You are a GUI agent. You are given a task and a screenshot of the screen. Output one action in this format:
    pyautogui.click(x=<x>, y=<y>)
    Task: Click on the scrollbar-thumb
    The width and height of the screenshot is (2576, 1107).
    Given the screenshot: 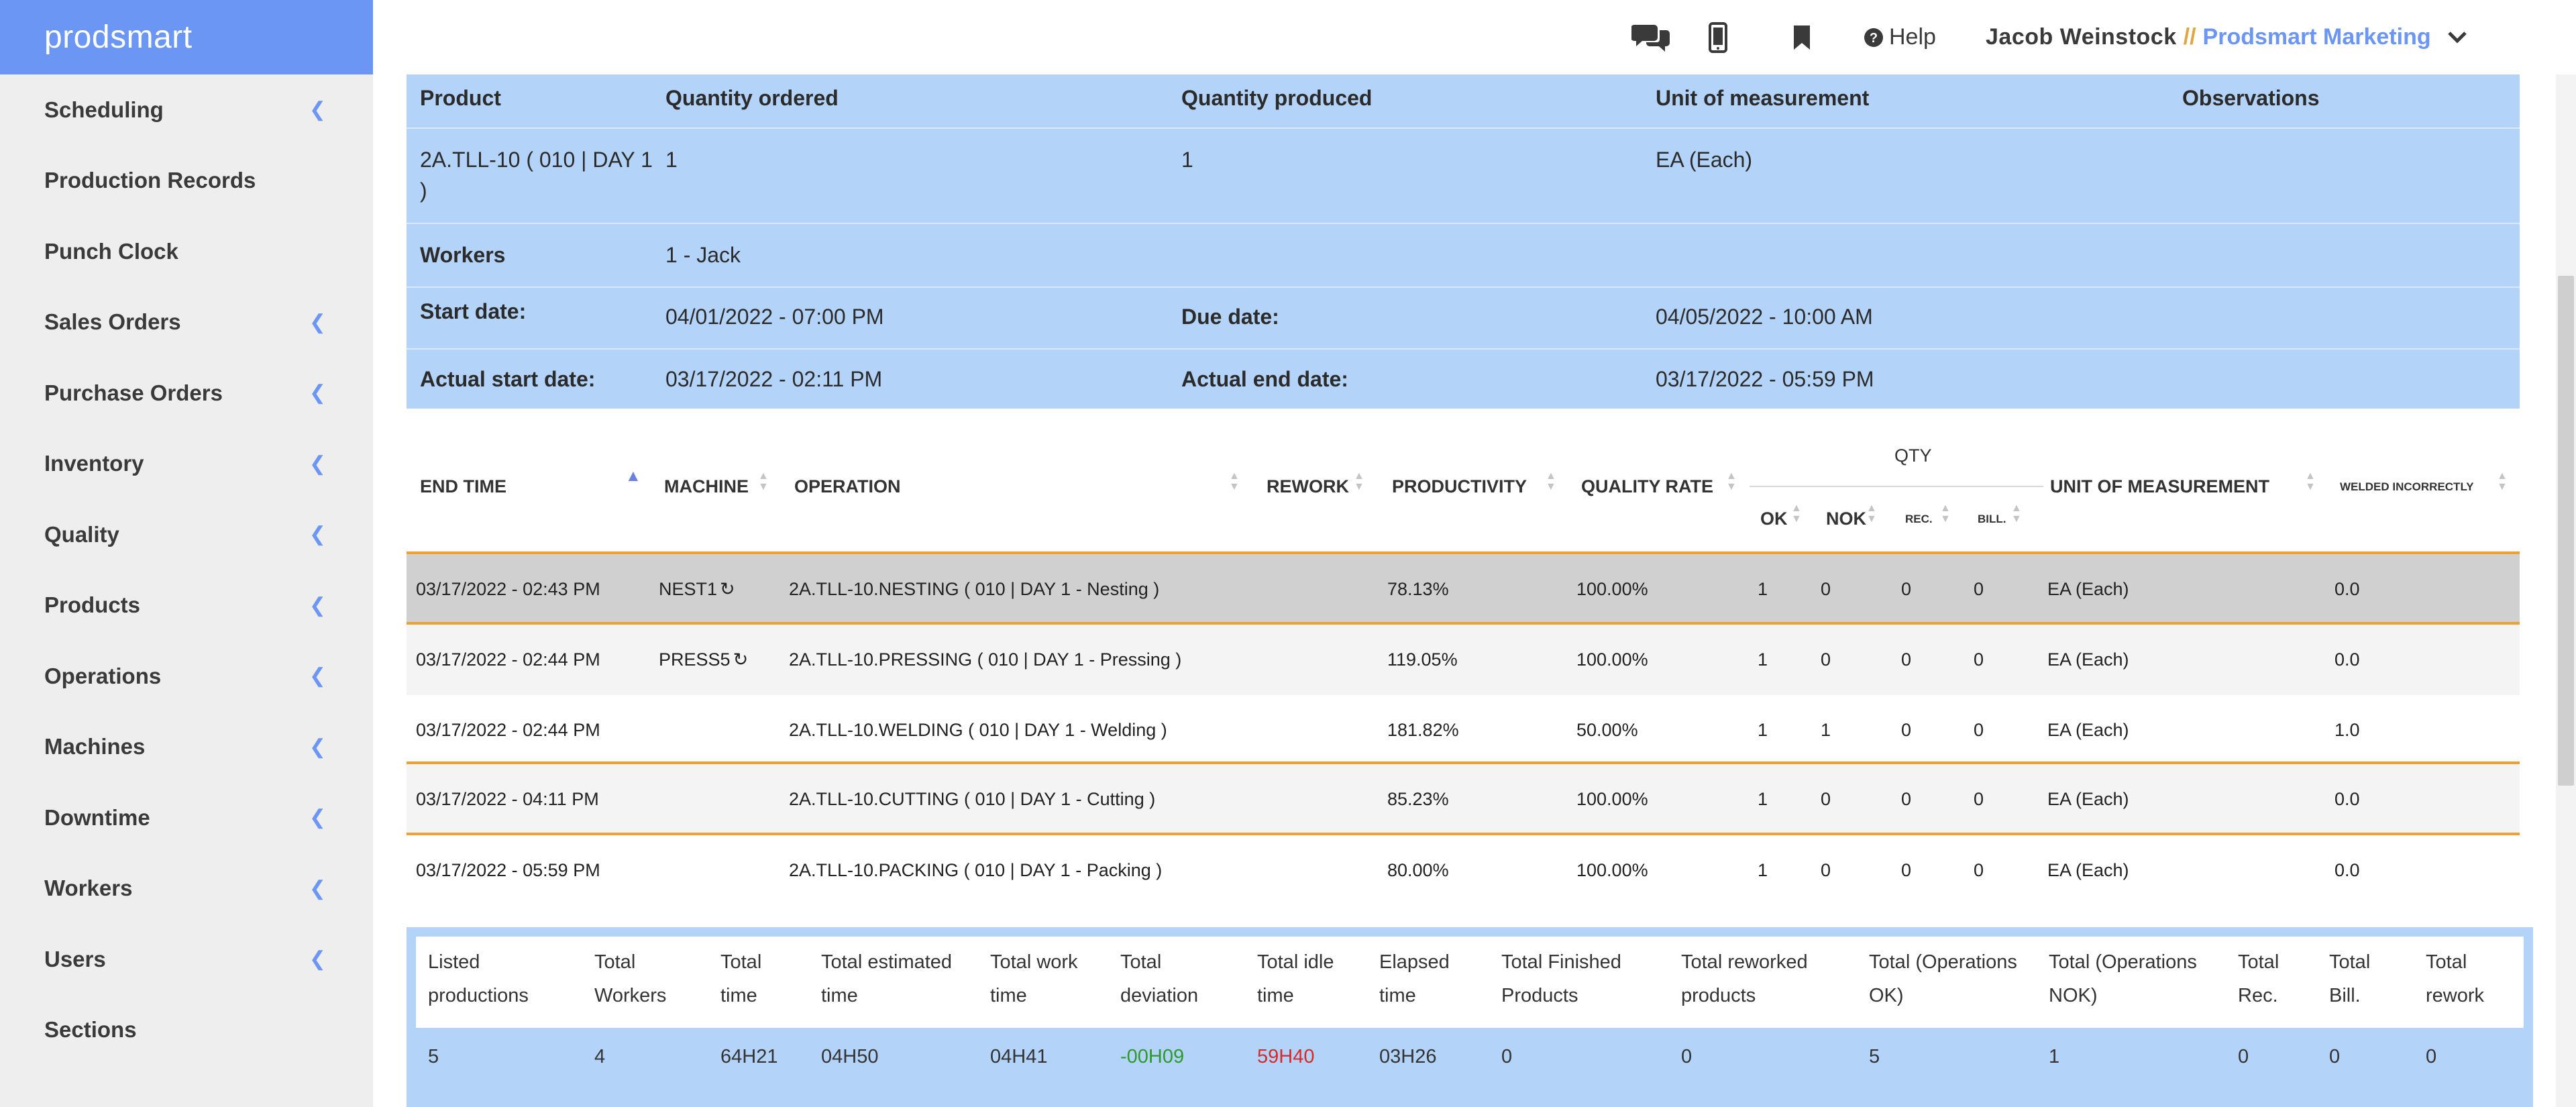 What is the action you would take?
    pyautogui.click(x=2566, y=531)
    